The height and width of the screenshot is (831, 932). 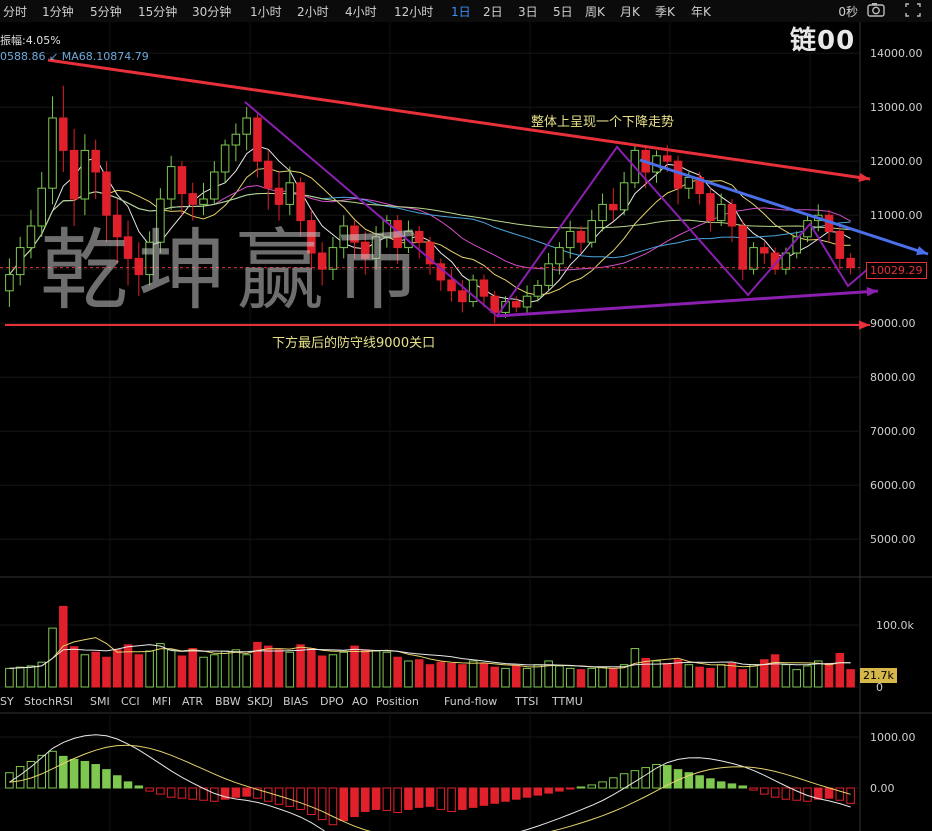 I want to click on timeframe-tab-2: 5分钟, so click(x=106, y=11).